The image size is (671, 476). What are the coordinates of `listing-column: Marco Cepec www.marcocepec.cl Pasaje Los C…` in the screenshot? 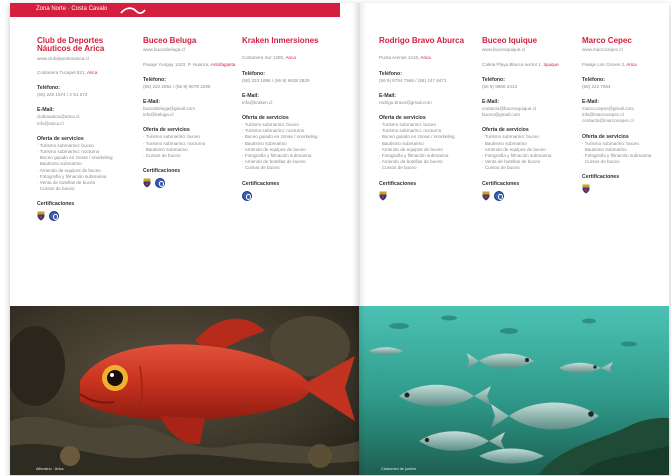 It's located at (625, 115).